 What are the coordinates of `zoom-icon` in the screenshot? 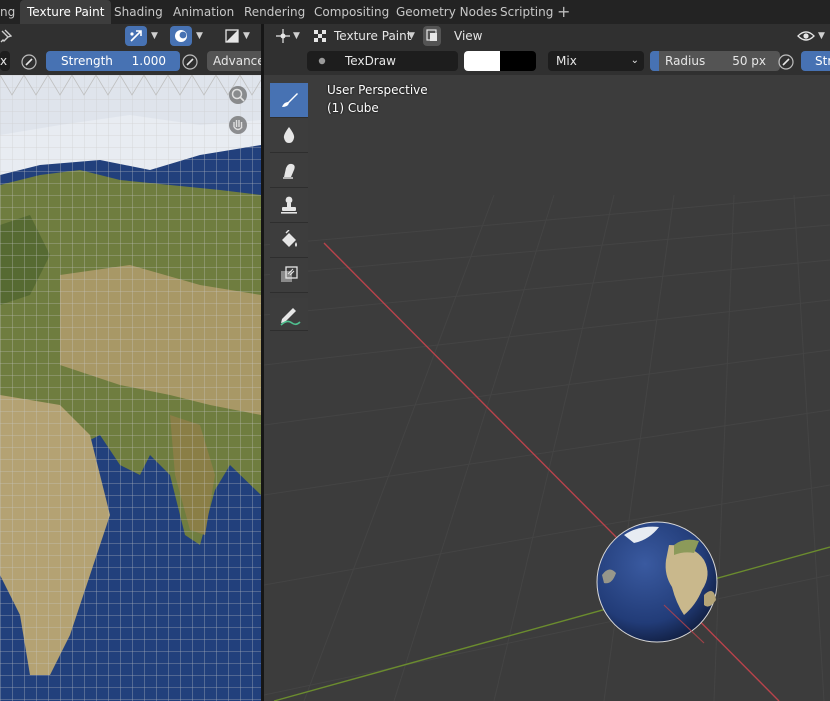 It's located at (238, 95).